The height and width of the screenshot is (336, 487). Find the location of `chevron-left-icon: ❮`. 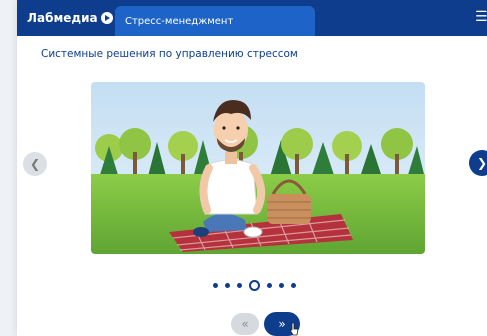

chevron-left-icon: ❮ is located at coordinates (35, 164).